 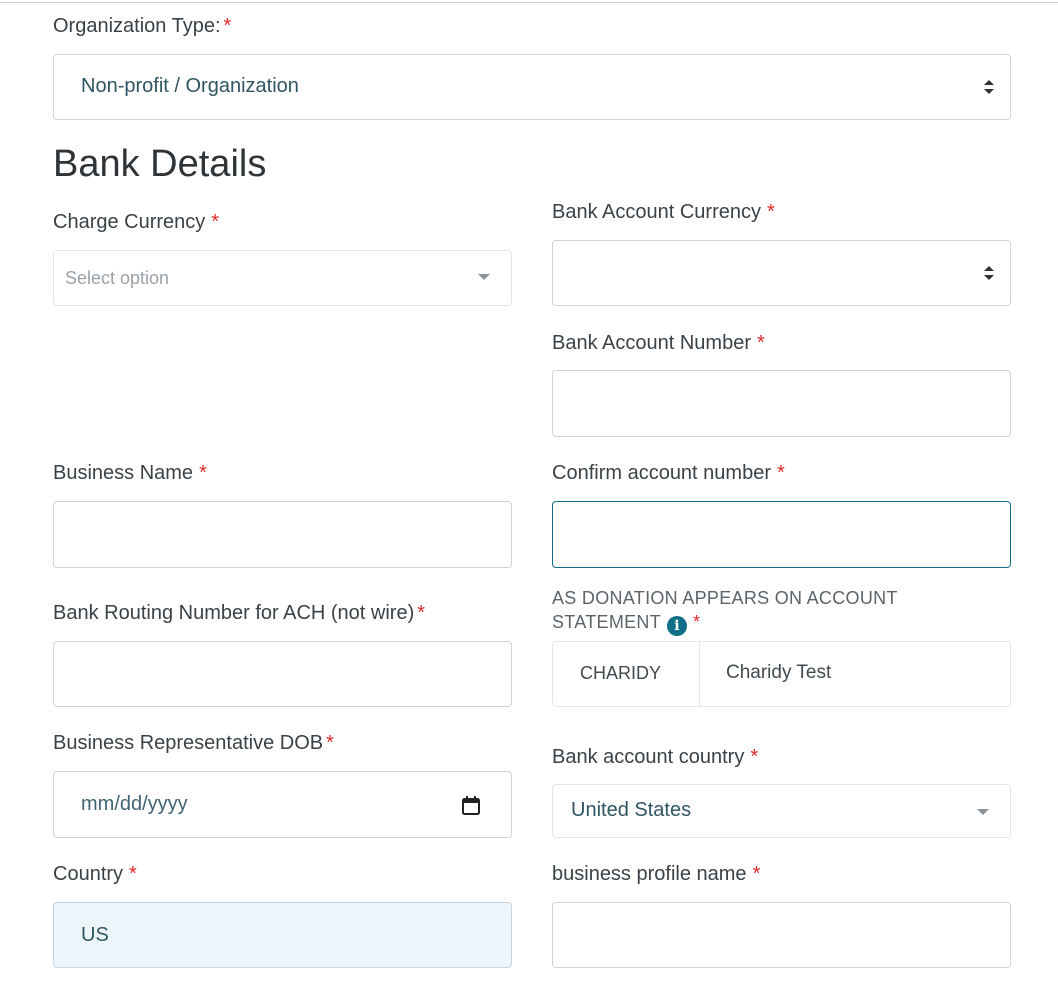 What do you see at coordinates (621, 673) in the screenshot?
I see `descriptor-prefix: CHARIDY` at bounding box center [621, 673].